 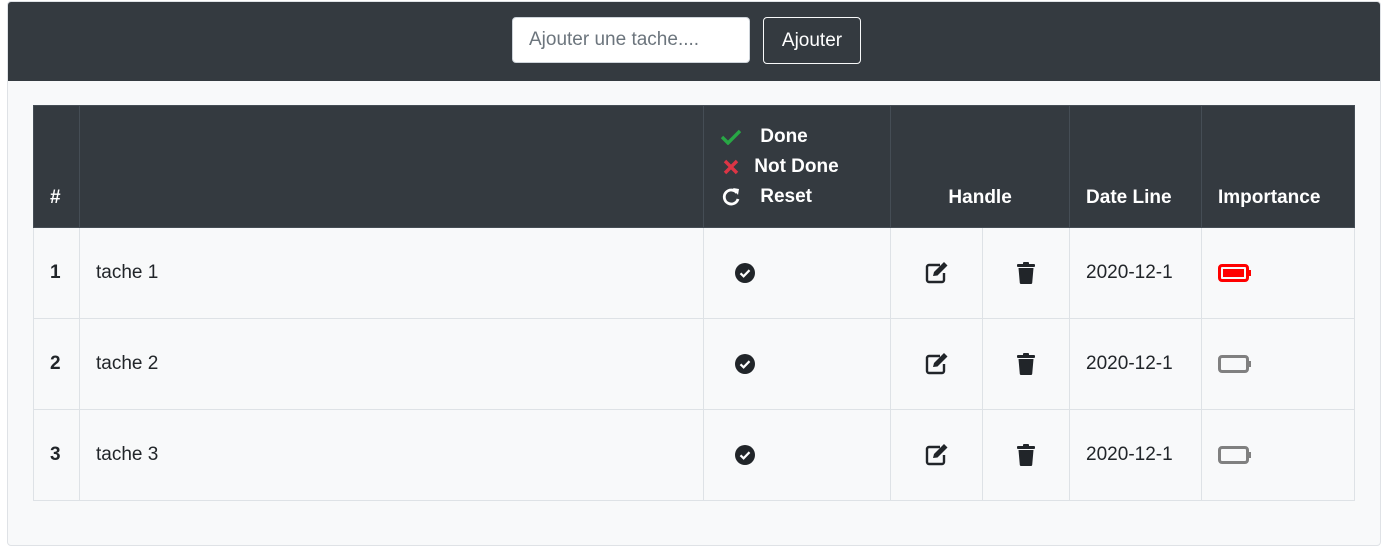 I want to click on status-reset-label: Reset, so click(x=786, y=196).